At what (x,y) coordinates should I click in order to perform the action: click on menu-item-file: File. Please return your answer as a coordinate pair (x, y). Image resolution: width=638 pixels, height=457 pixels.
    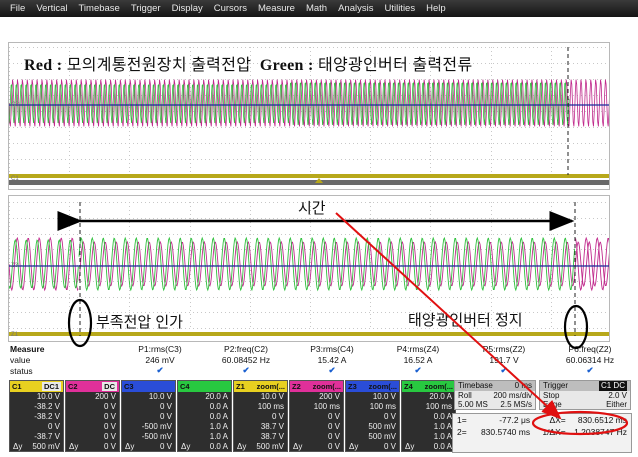
    Looking at the image, I should click on (17, 8).